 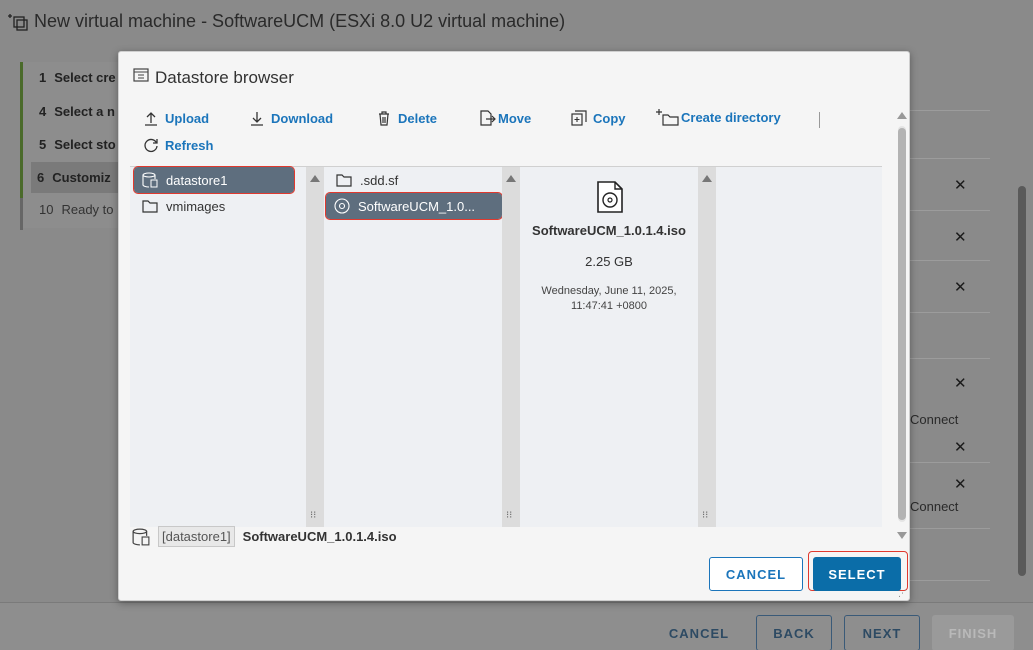 I want to click on step-number: 5, so click(x=43, y=144).